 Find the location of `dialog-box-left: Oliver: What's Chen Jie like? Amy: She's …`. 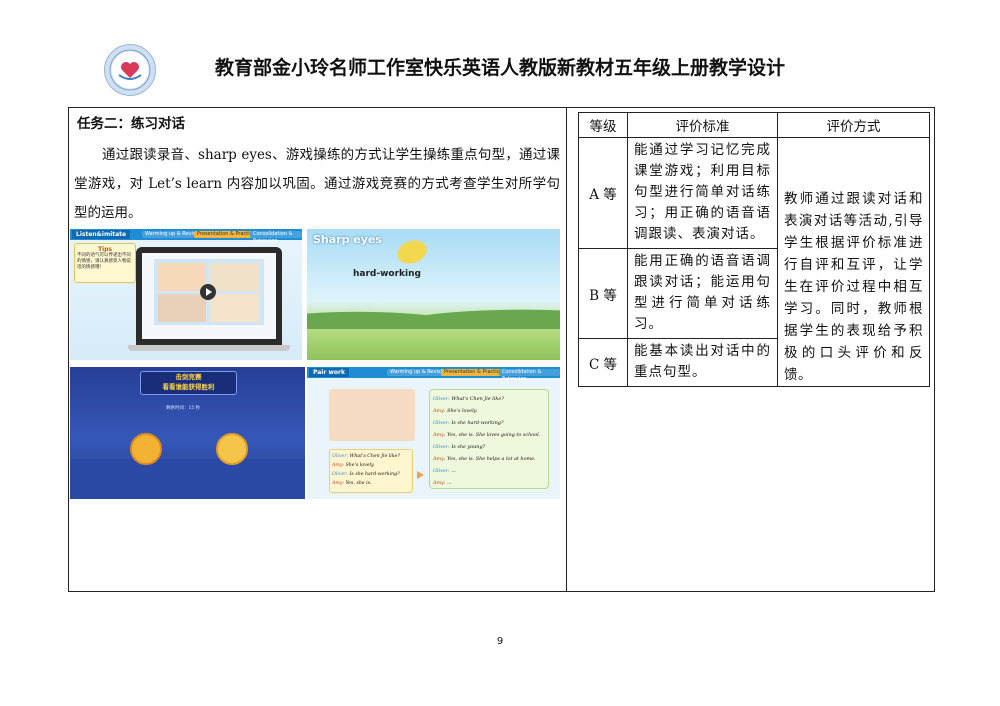

dialog-box-left: Oliver: What's Chen Jie like? Amy: She's … is located at coordinates (371, 471).